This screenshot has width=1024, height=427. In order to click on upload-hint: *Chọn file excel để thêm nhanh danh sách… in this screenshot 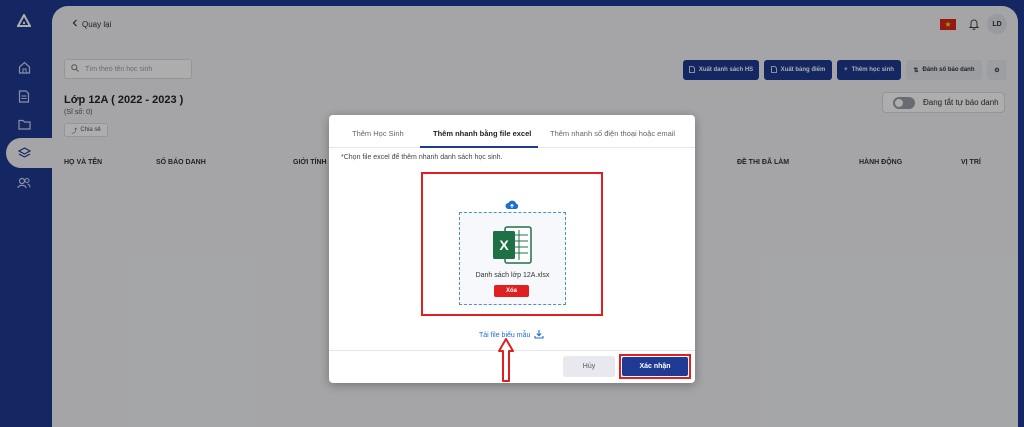, I will do `click(422, 157)`.